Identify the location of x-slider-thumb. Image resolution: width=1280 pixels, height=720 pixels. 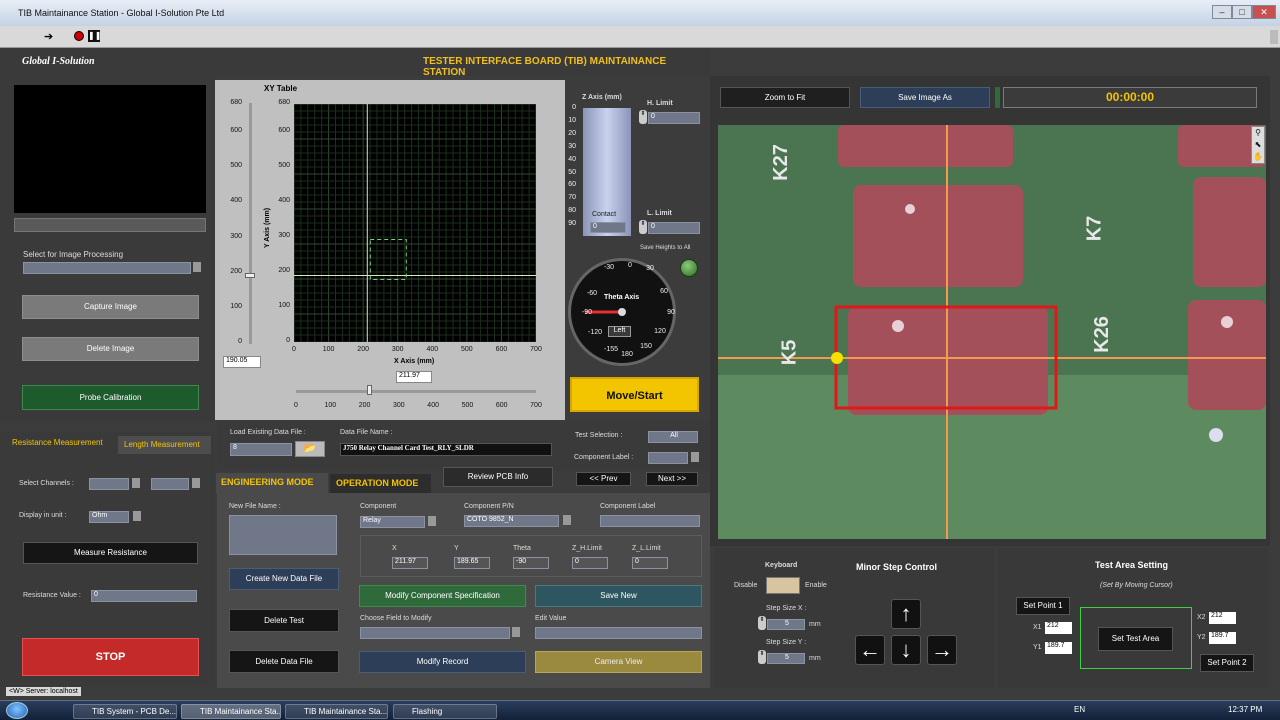
(369, 390).